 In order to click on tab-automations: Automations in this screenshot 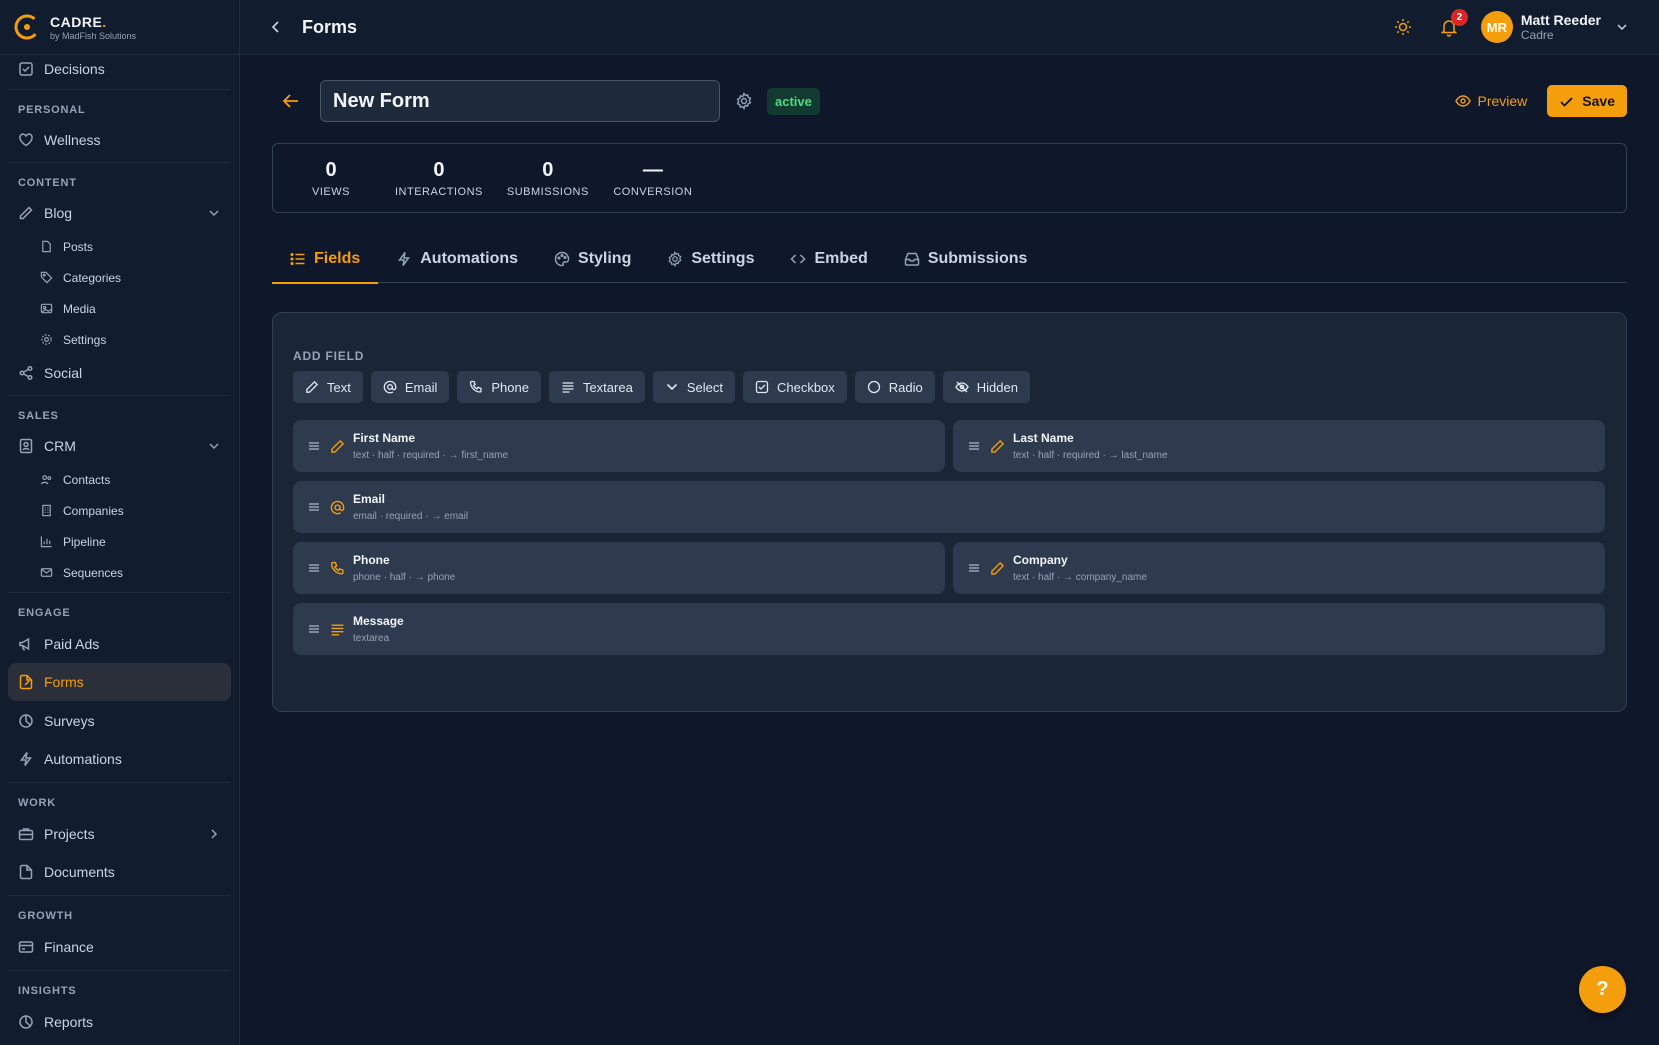, I will do `click(457, 259)`.